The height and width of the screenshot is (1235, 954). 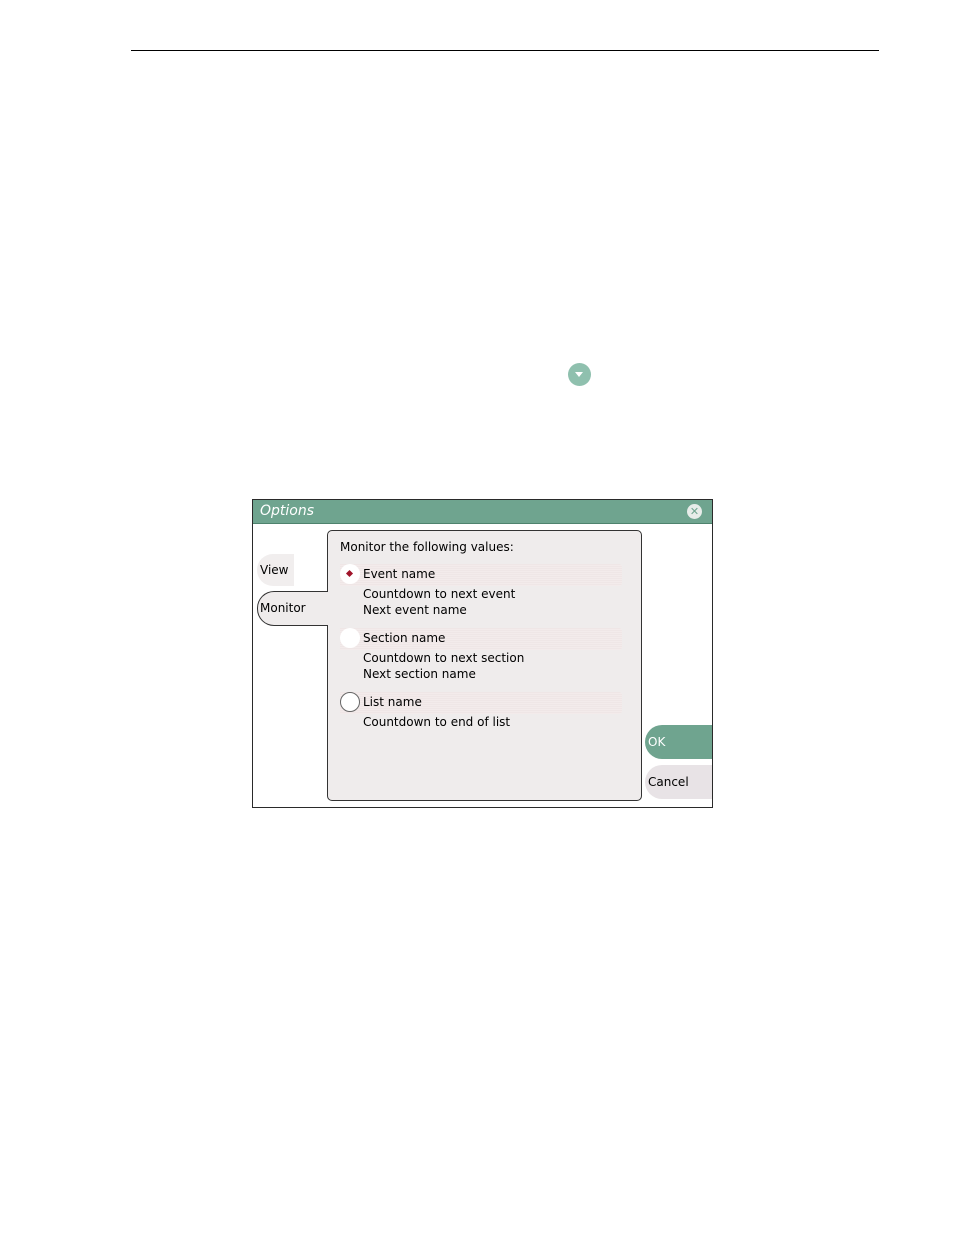 What do you see at coordinates (481, 703) in the screenshot?
I see `option-row: List name` at bounding box center [481, 703].